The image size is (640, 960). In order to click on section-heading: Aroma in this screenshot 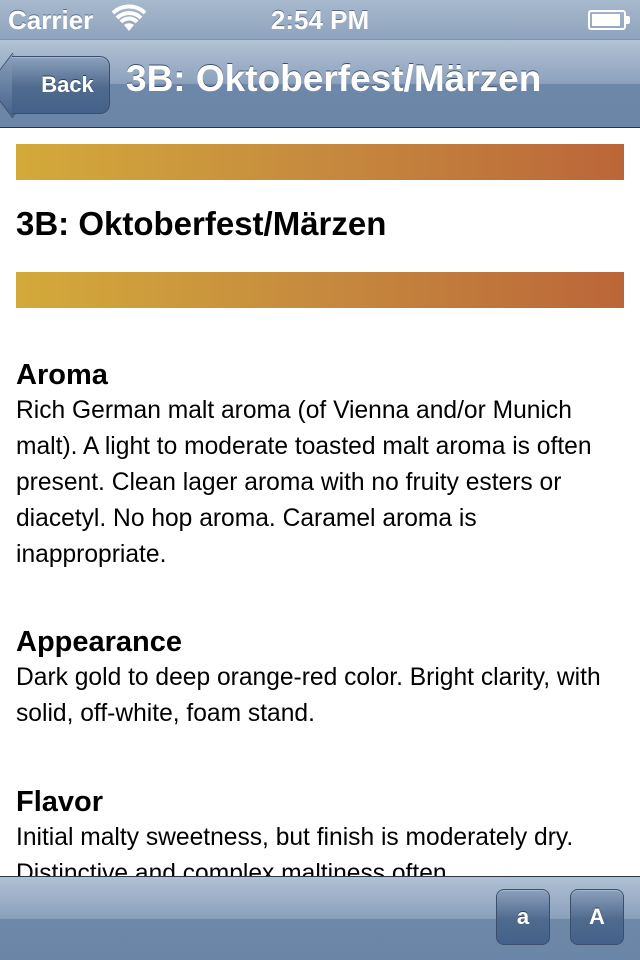, I will do `click(62, 375)`.